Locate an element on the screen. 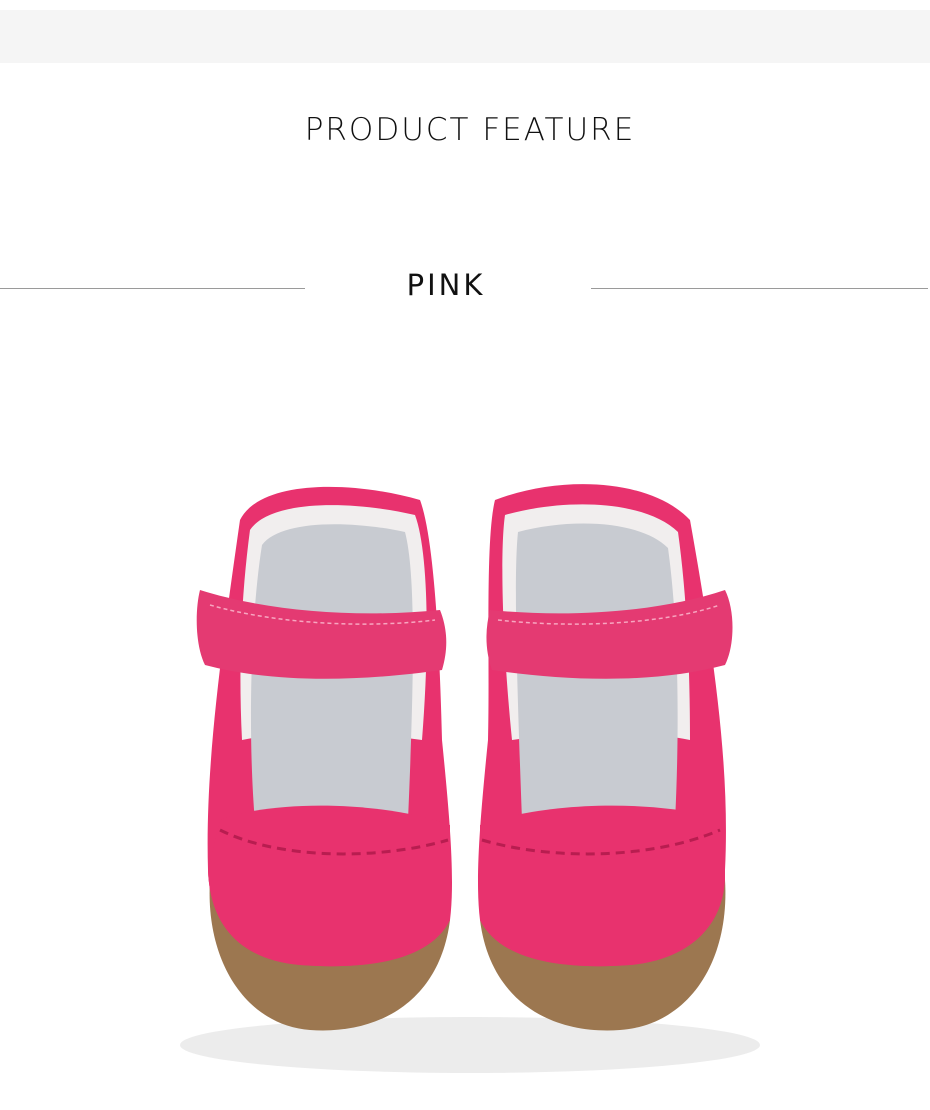 This screenshot has width=930, height=1110. color-name-label: PINK is located at coordinates (446, 285).